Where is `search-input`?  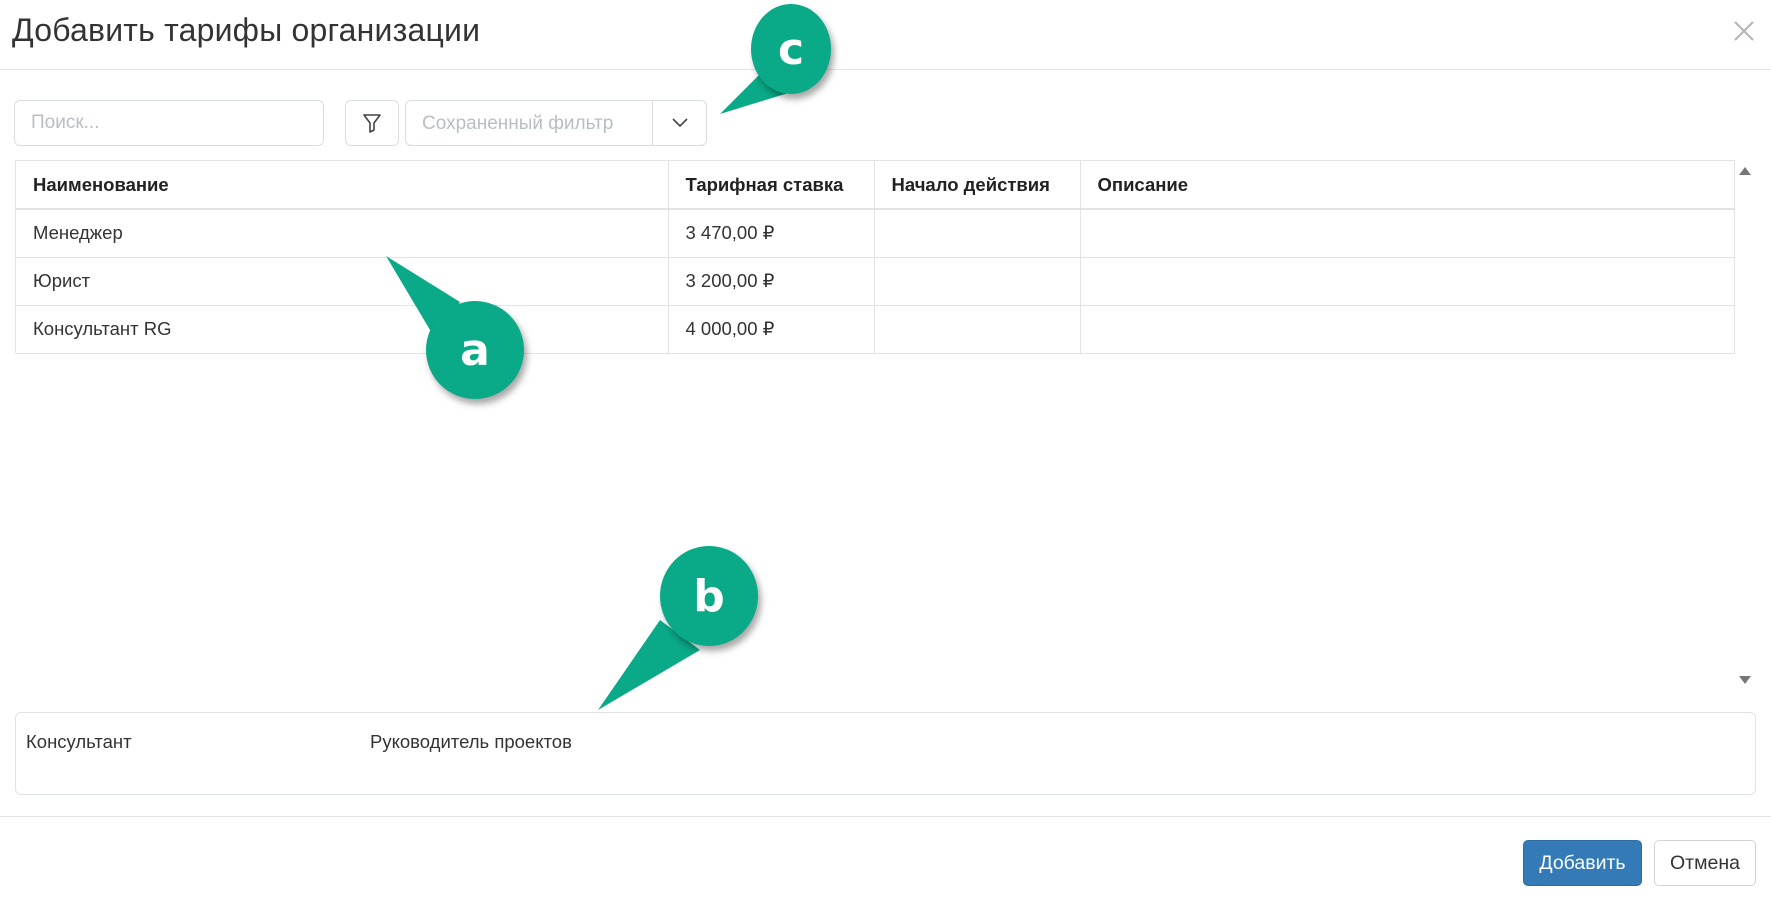 search-input is located at coordinates (169, 123).